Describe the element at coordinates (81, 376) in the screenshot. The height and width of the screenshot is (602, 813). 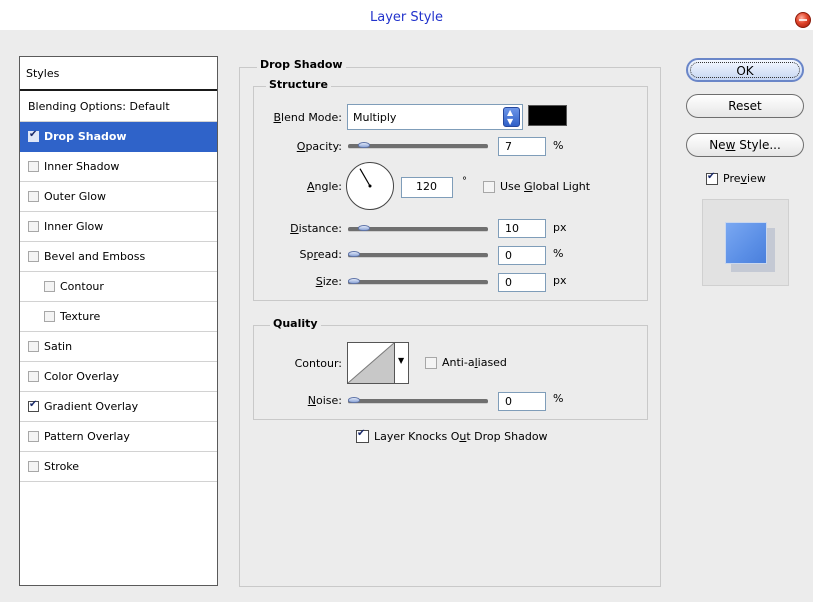
I see `style-item-label: Color Overlay` at that location.